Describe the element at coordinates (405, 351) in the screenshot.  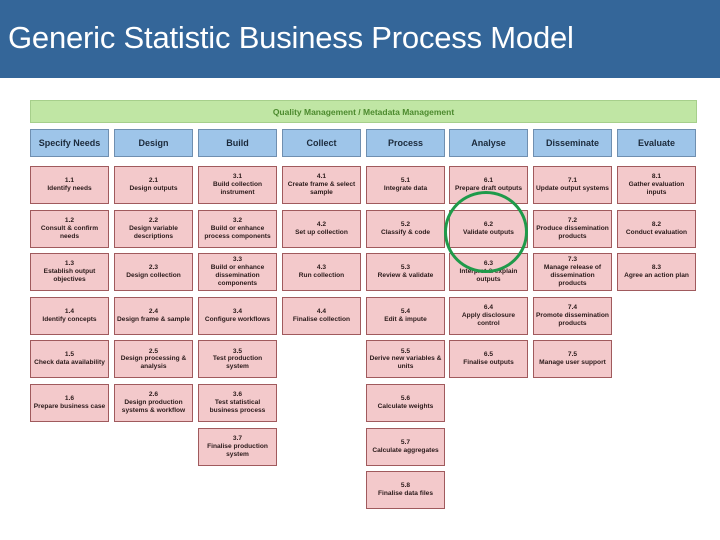
I see `subprocess-number: 5.5` at that location.